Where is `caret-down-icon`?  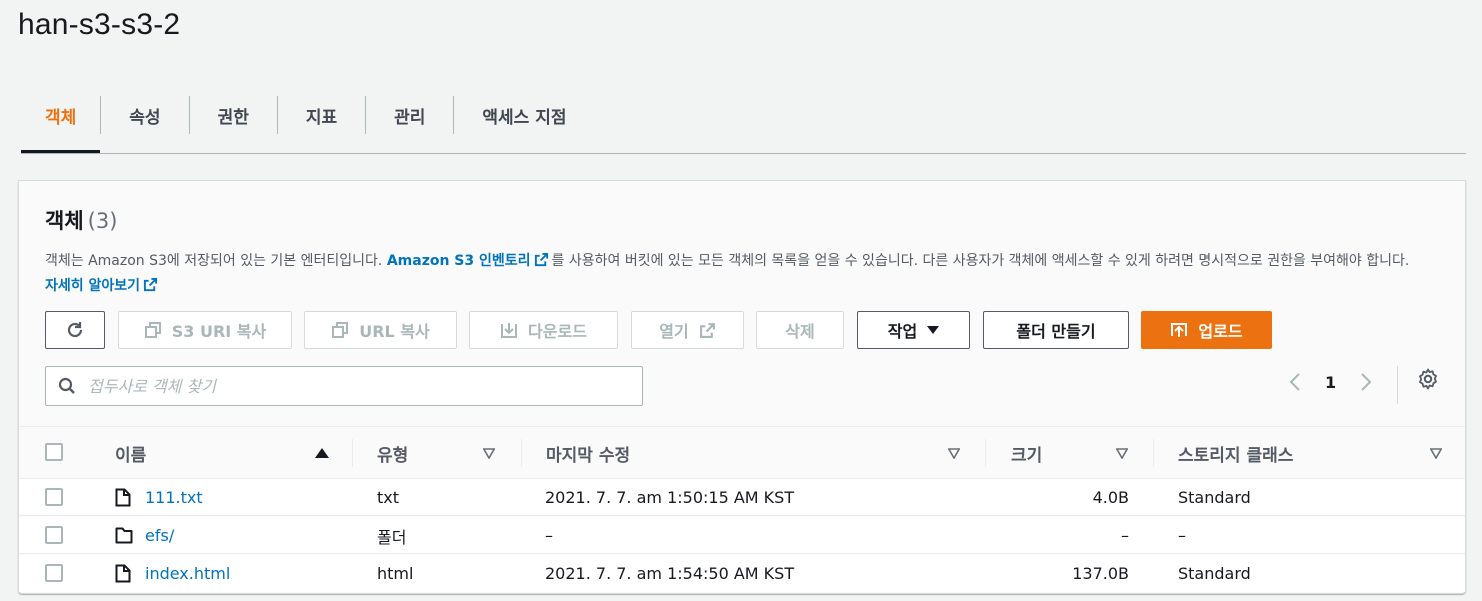 caret-down-icon is located at coordinates (933, 330).